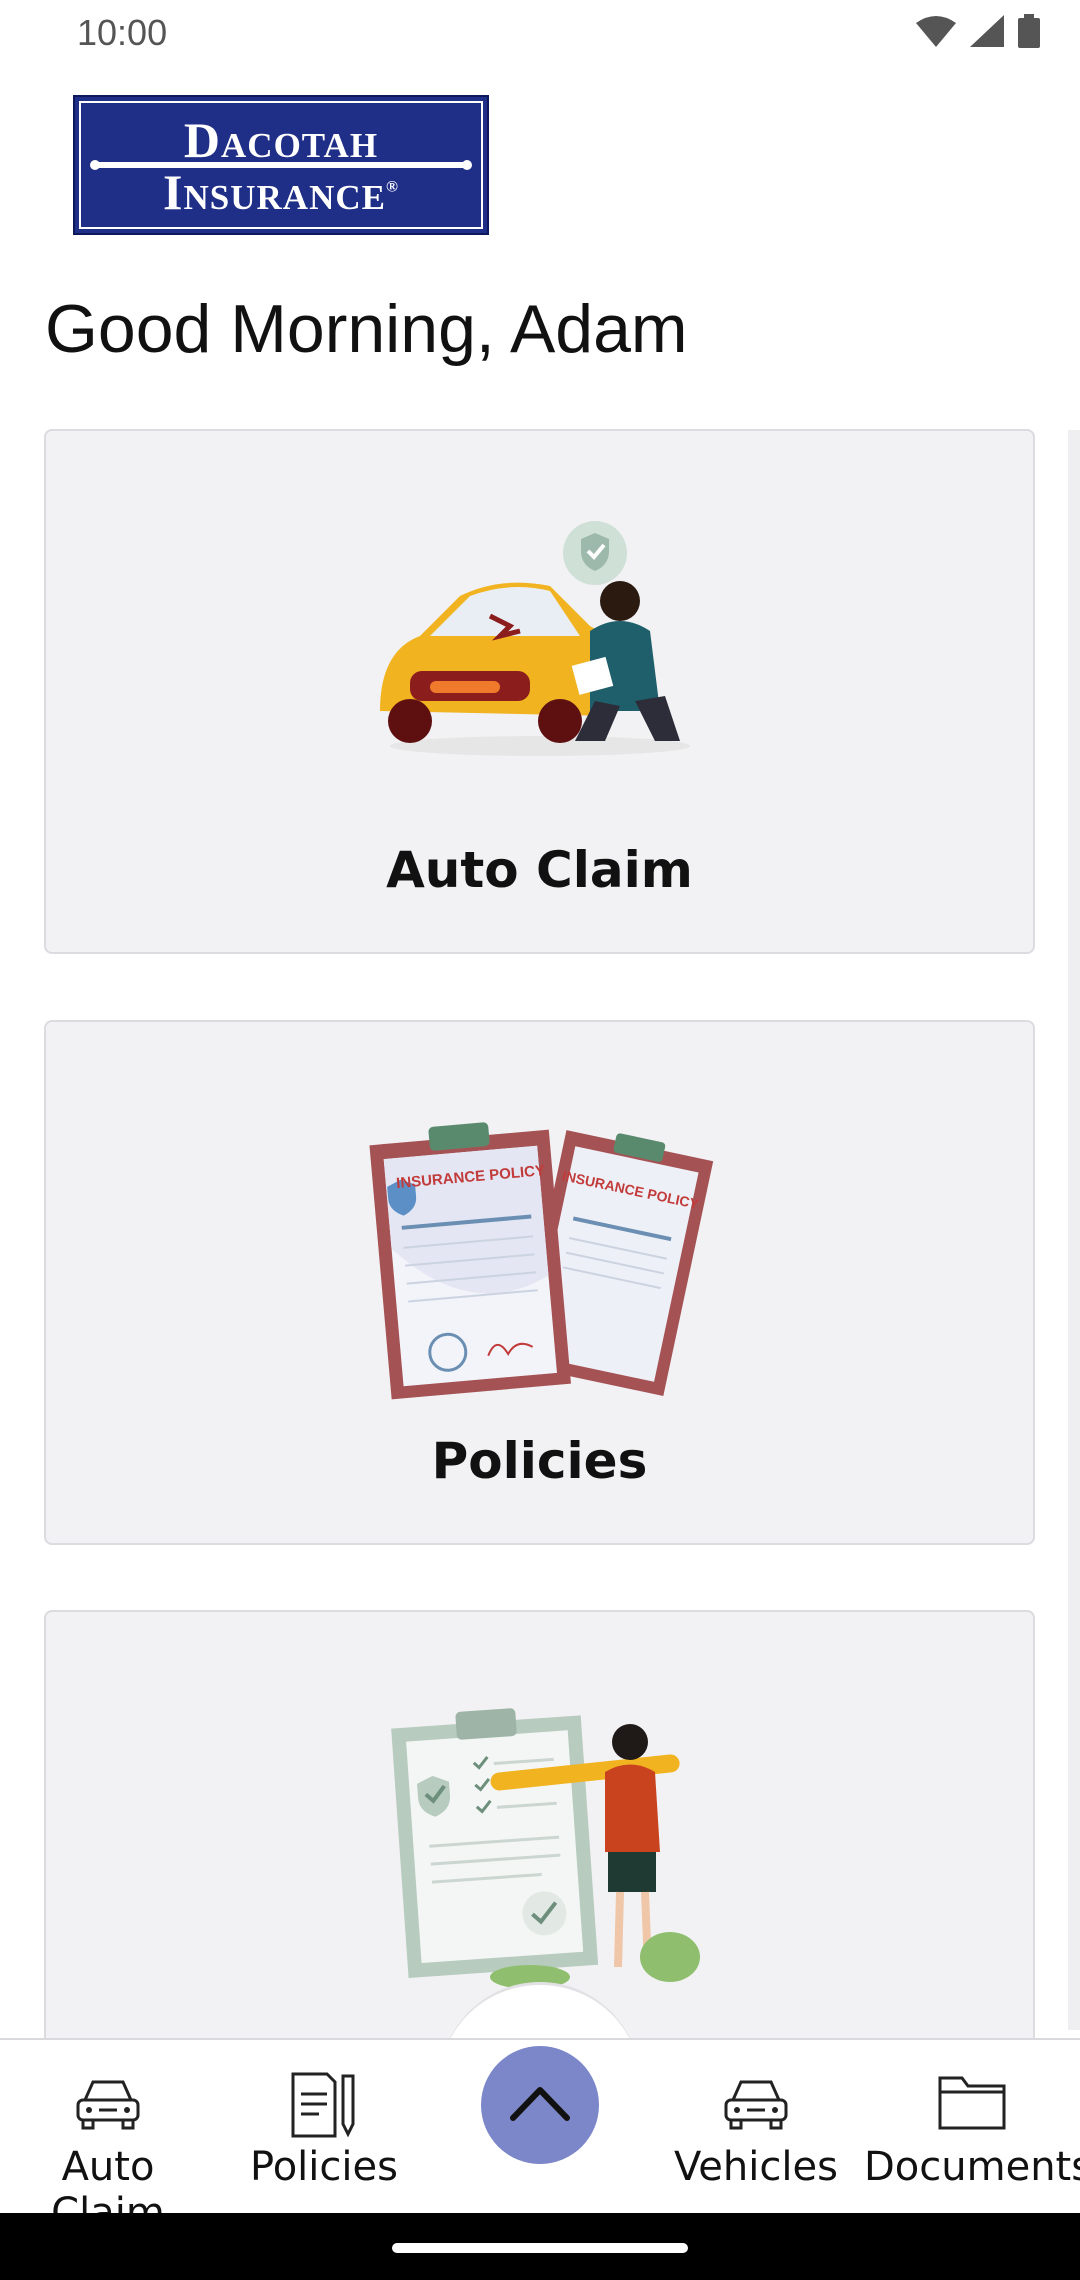 The width and height of the screenshot is (1080, 2280). What do you see at coordinates (1074, 1230) in the screenshot?
I see `scroll-indicator` at bounding box center [1074, 1230].